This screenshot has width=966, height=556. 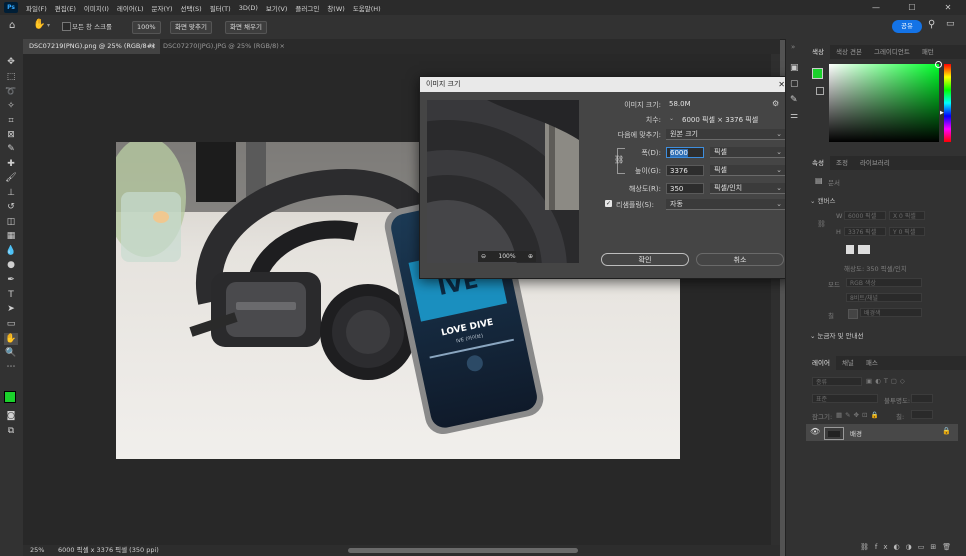 What do you see at coordinates (947, 103) in the screenshot?
I see `hue-slider` at bounding box center [947, 103].